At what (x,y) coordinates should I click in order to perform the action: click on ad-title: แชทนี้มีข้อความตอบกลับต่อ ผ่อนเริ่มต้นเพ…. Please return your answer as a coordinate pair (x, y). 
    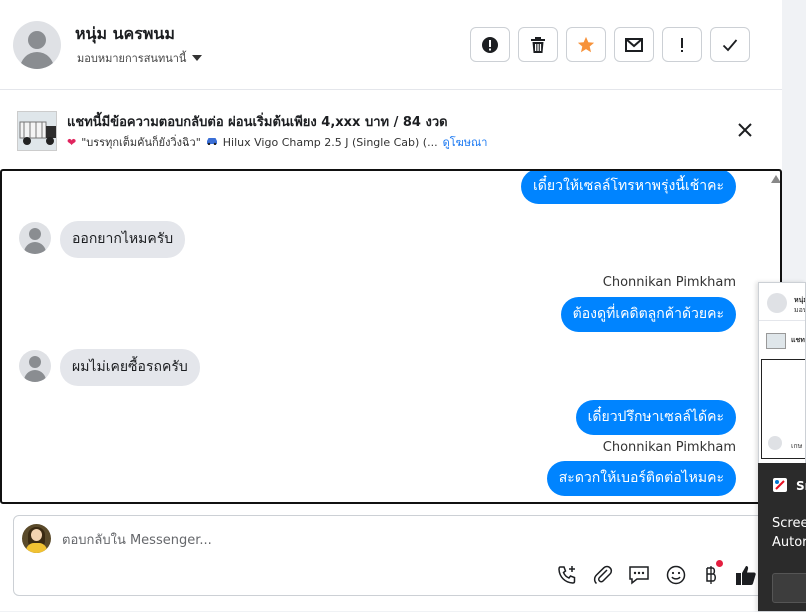
    Looking at the image, I should click on (257, 122).